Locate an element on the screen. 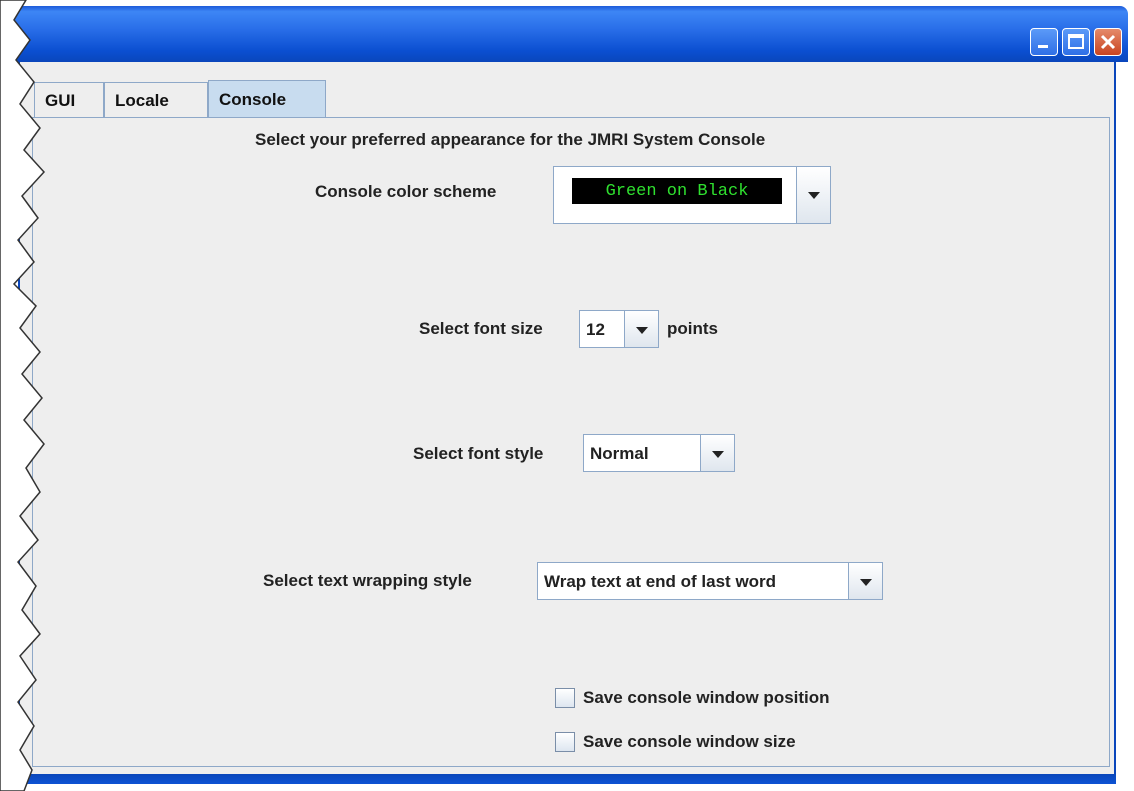 The width and height of the screenshot is (1134, 791). maximize-icon is located at coordinates (1076, 42).